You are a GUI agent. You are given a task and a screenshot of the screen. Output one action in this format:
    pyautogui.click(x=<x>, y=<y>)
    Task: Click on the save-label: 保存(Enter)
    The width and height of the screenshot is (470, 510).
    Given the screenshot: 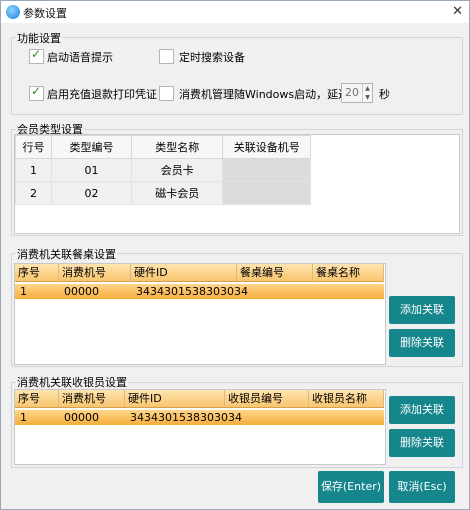 What is the action you would take?
    pyautogui.click(x=351, y=486)
    